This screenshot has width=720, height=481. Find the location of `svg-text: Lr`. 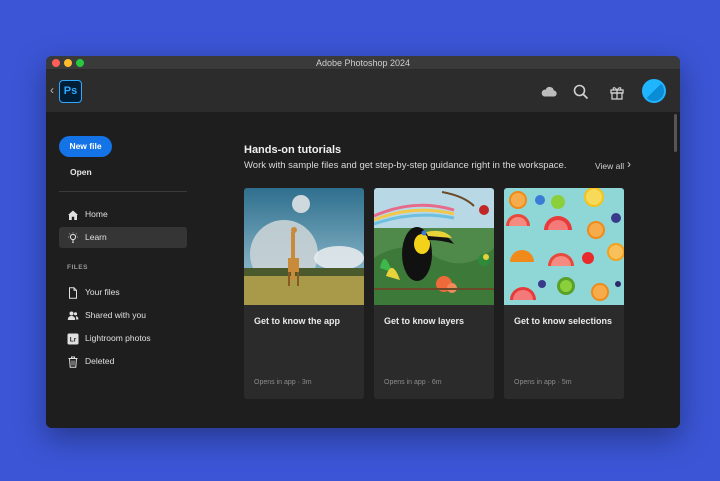

svg-text: Lr is located at coordinates (73, 340).